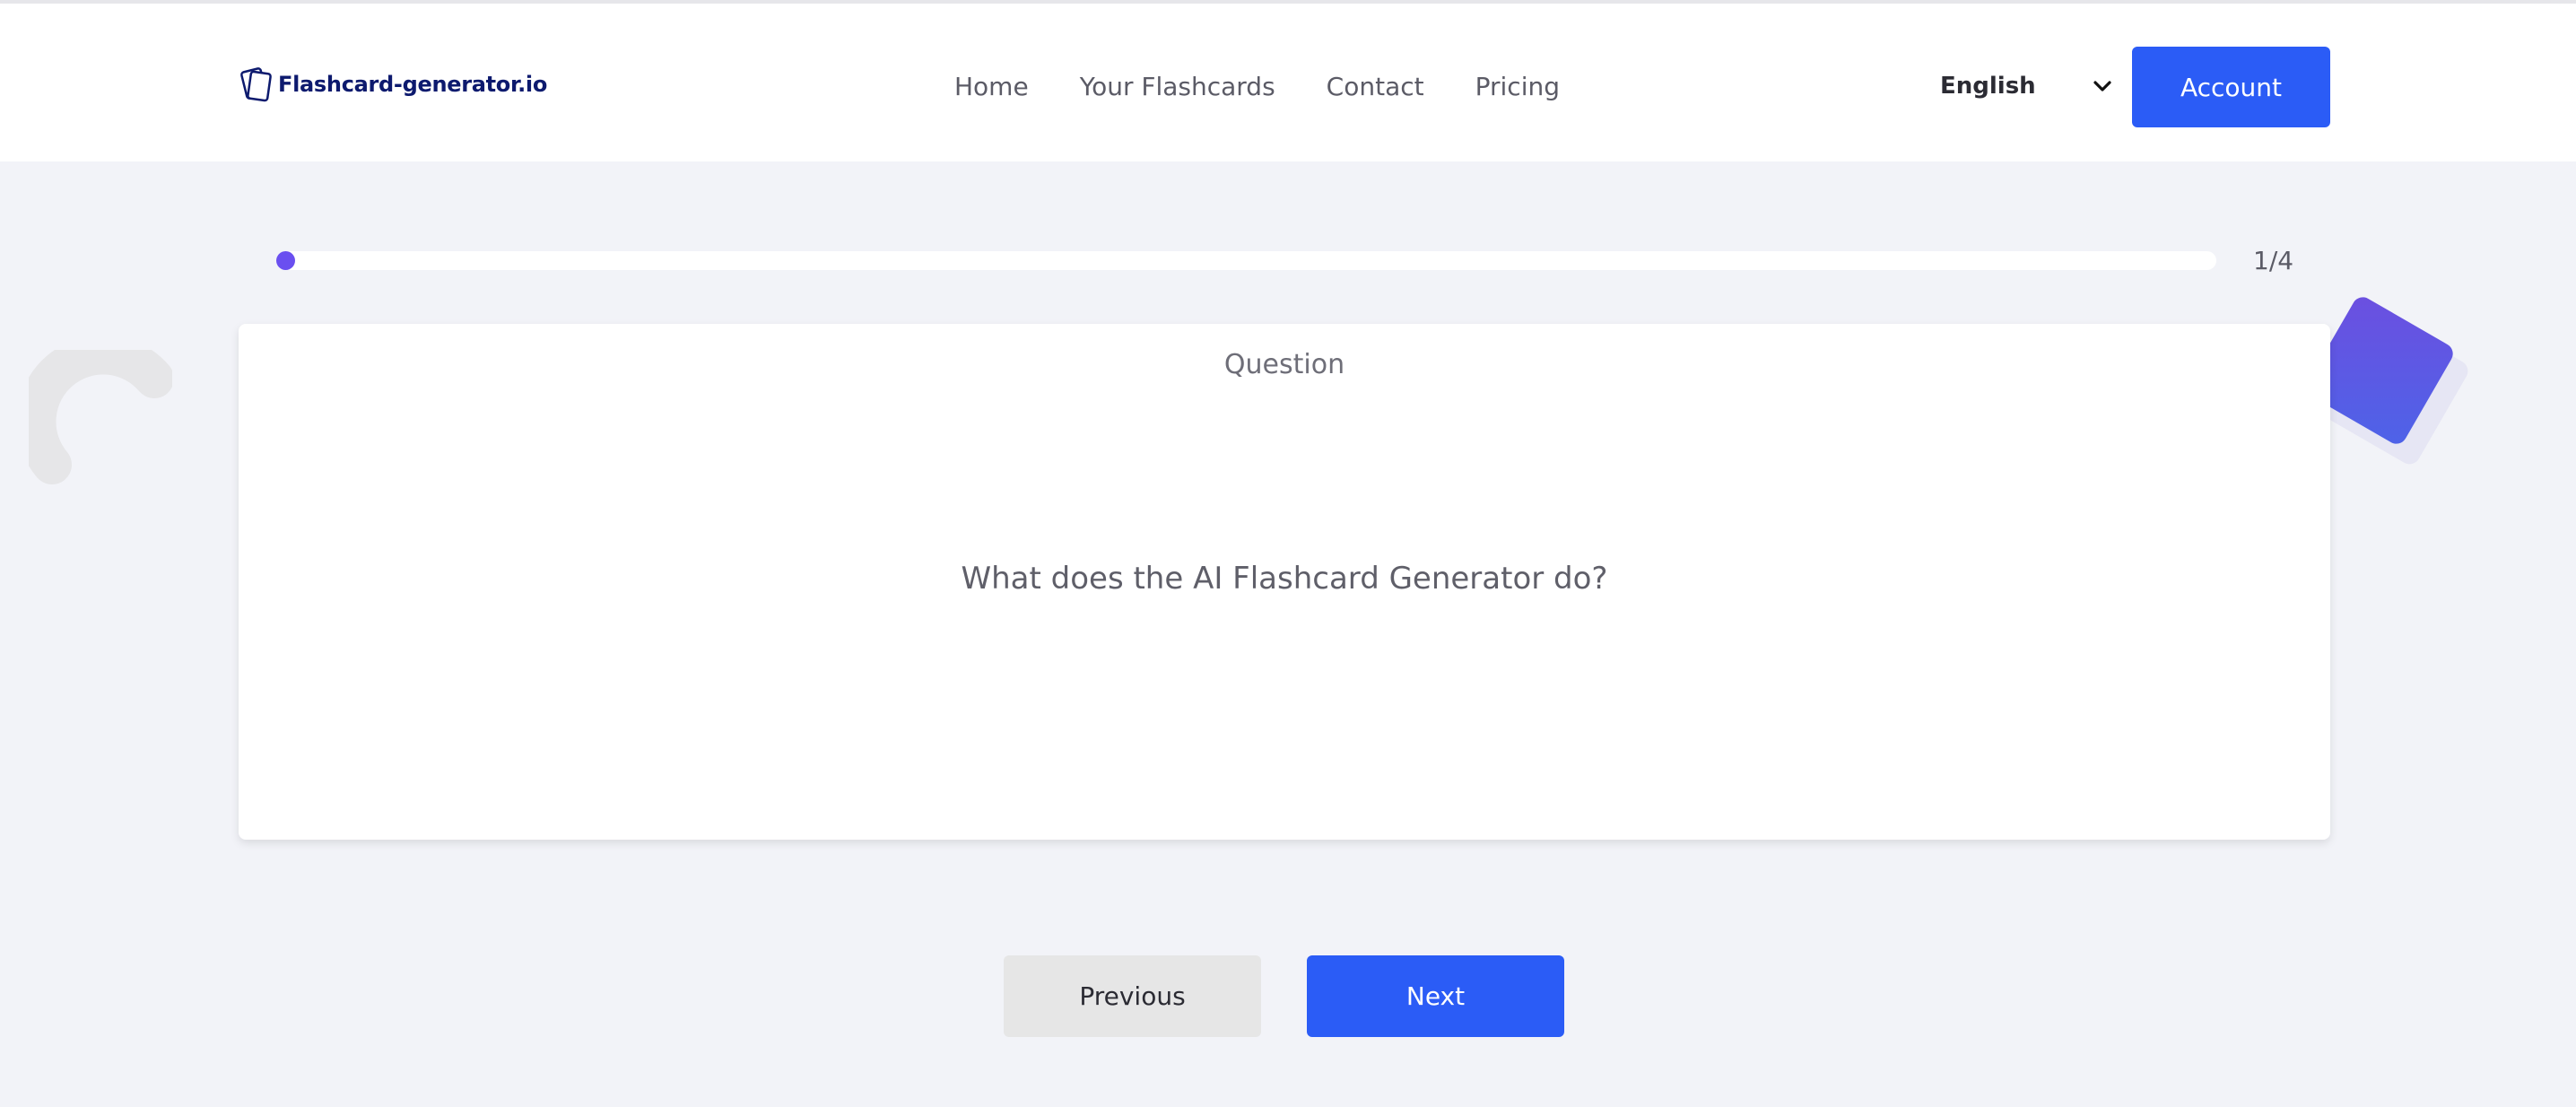  What do you see at coordinates (1375, 86) in the screenshot?
I see `nav-contact: Contact` at bounding box center [1375, 86].